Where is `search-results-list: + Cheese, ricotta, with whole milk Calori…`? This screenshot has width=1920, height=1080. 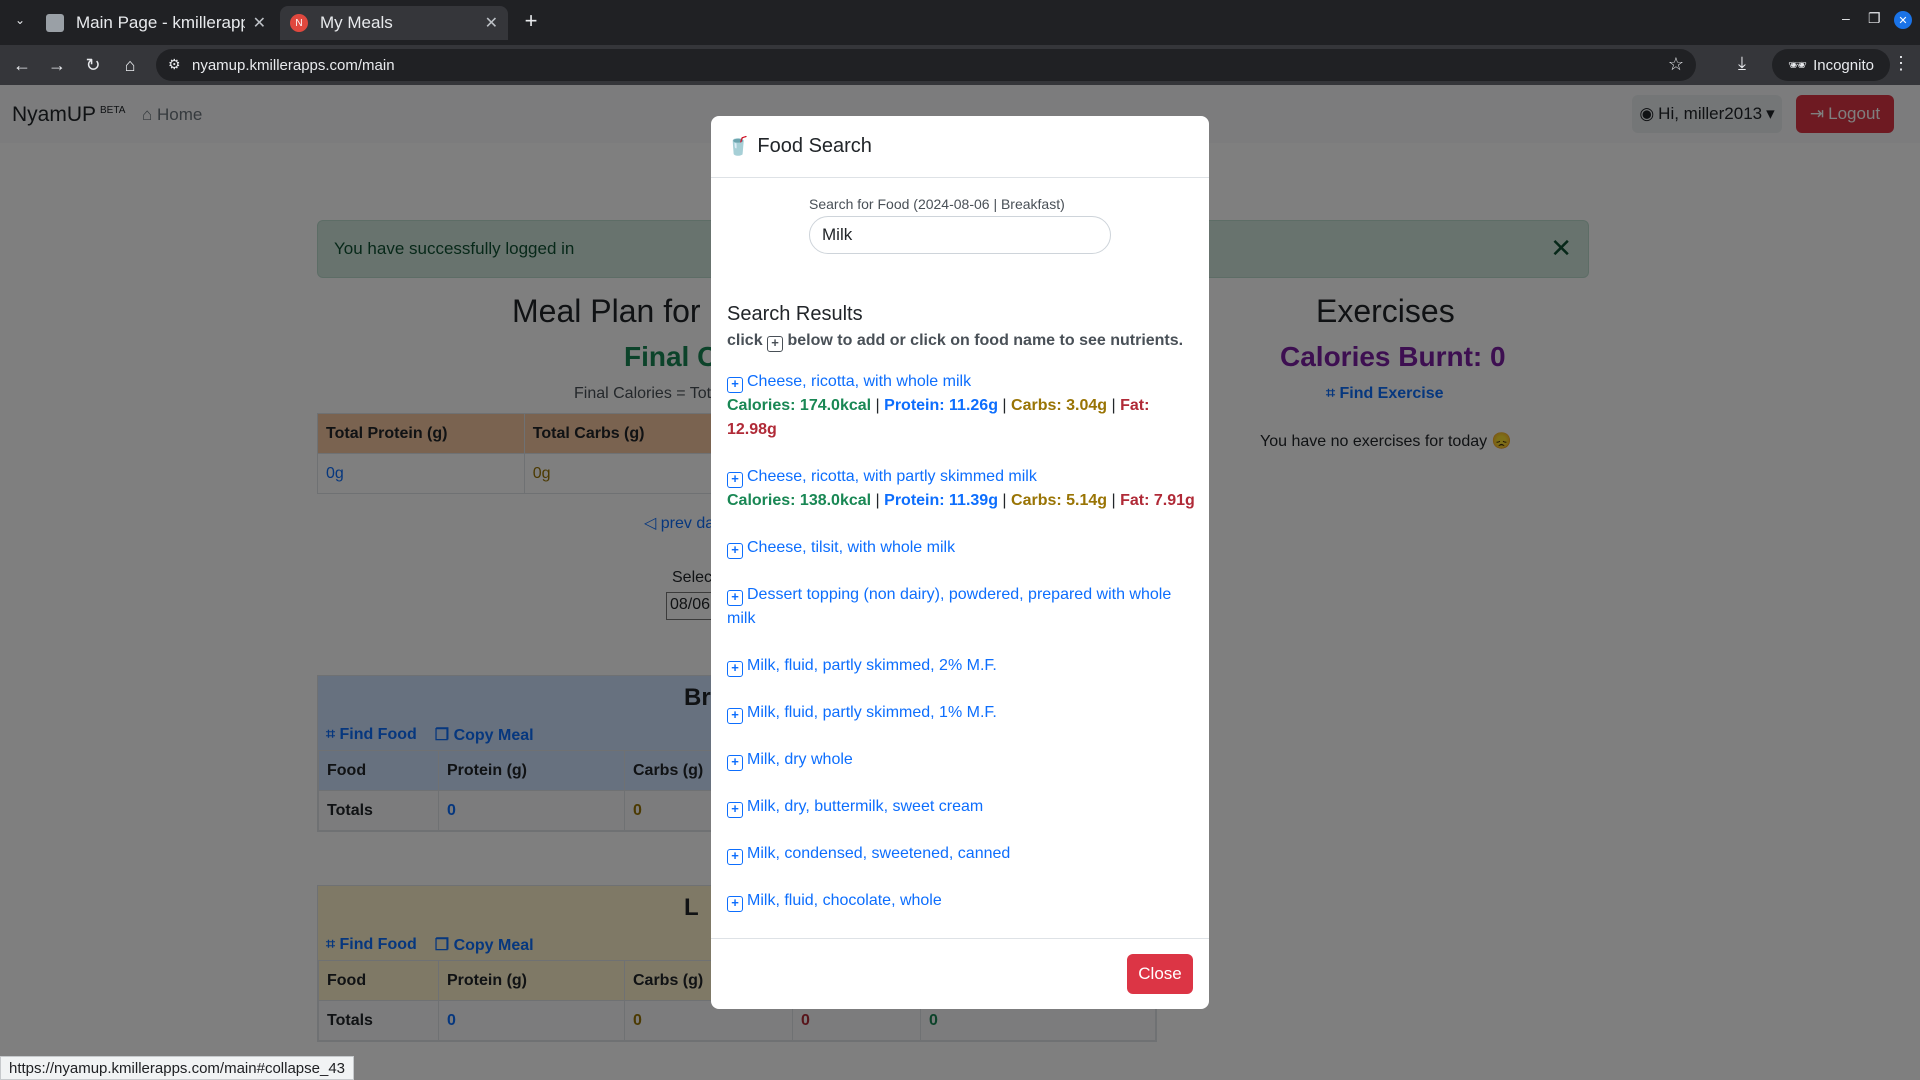
search-results-list: + Cheese, ricotta, with whole milk Calori… is located at coordinates (962, 653).